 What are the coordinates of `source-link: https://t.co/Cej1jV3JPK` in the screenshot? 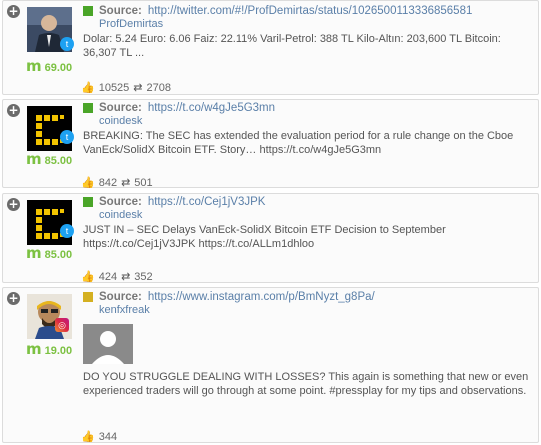 It's located at (207, 202).